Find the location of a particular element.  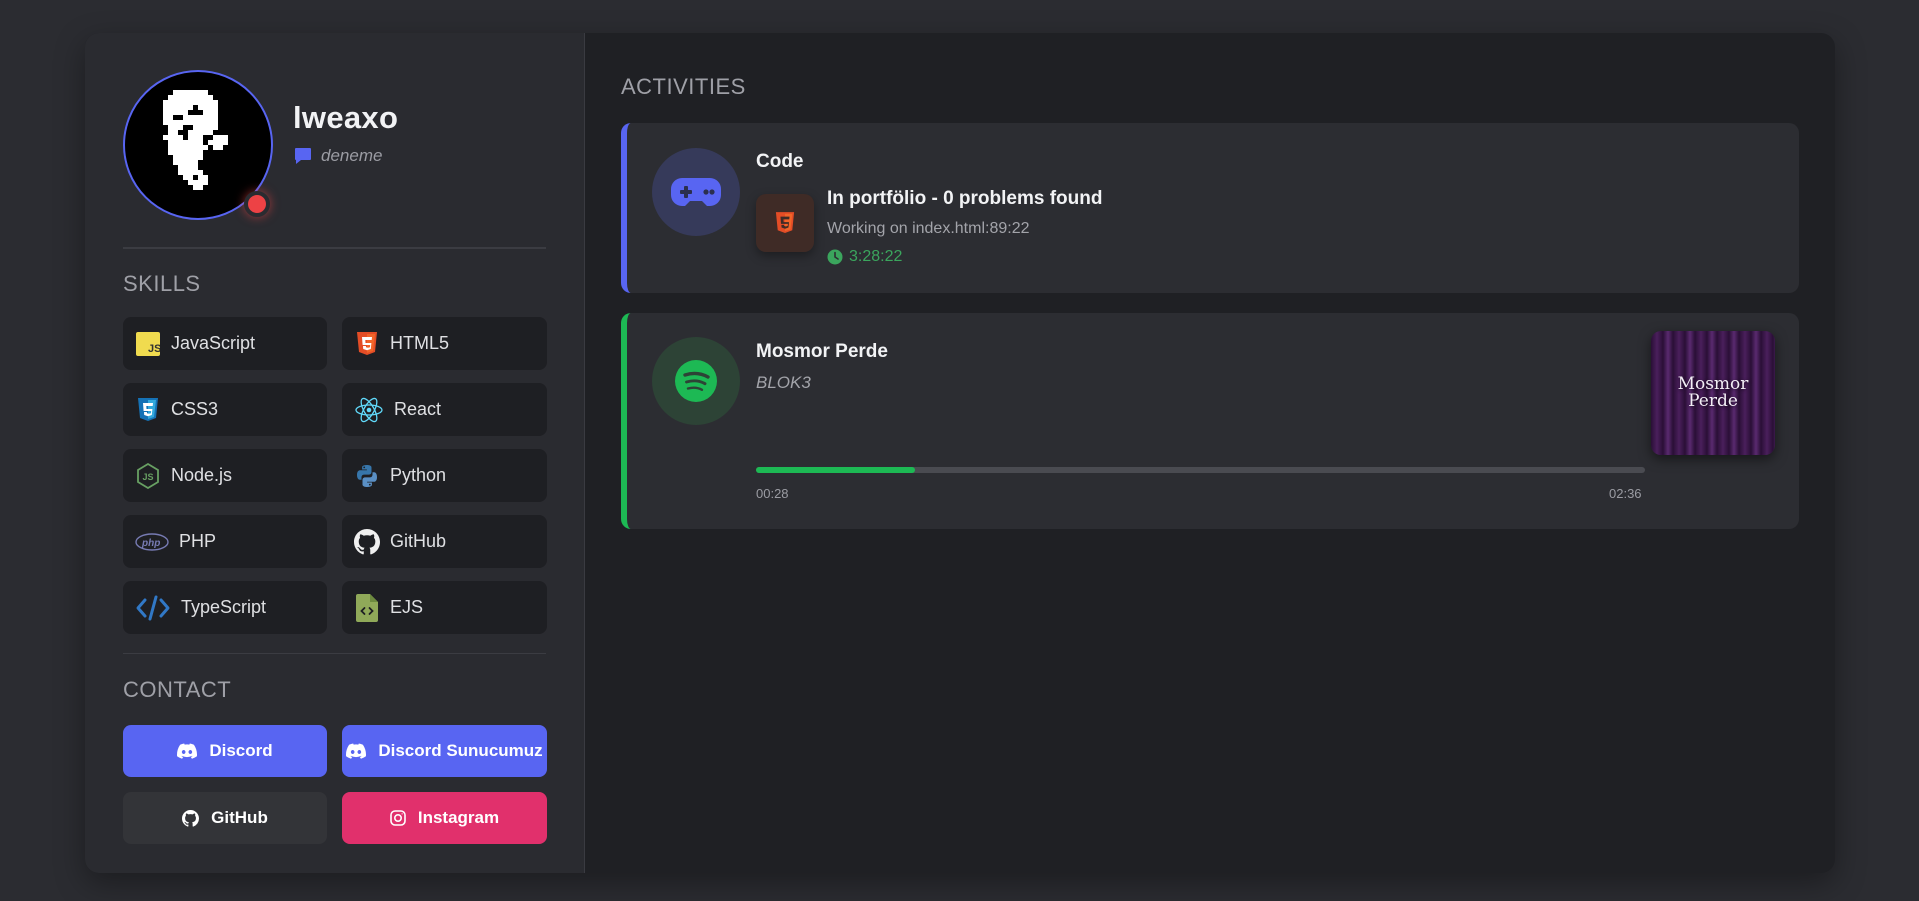

skills-title: SKILLS is located at coordinates (162, 283).